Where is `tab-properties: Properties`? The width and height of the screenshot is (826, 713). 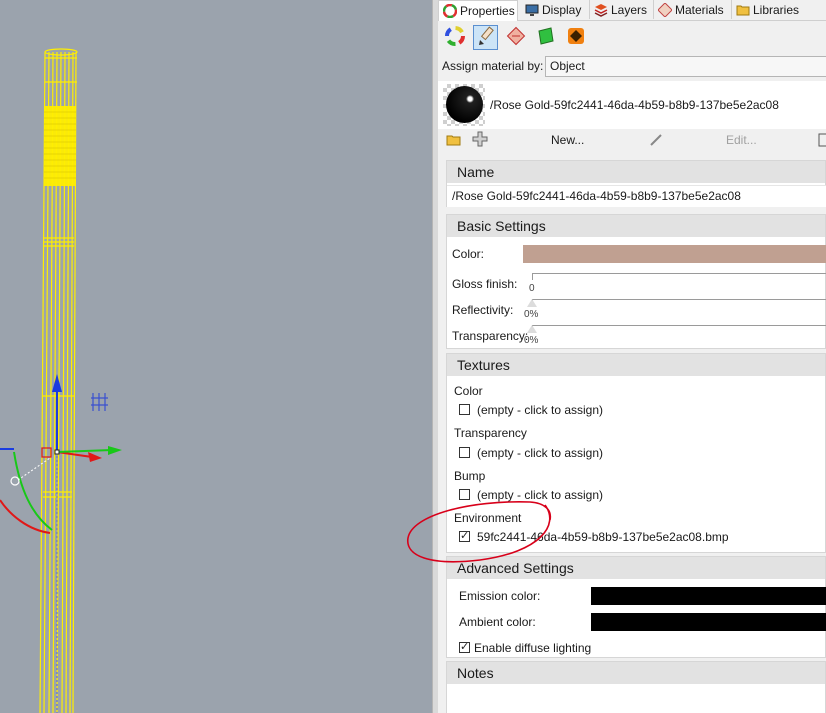
tab-properties: Properties is located at coordinates (478, 10).